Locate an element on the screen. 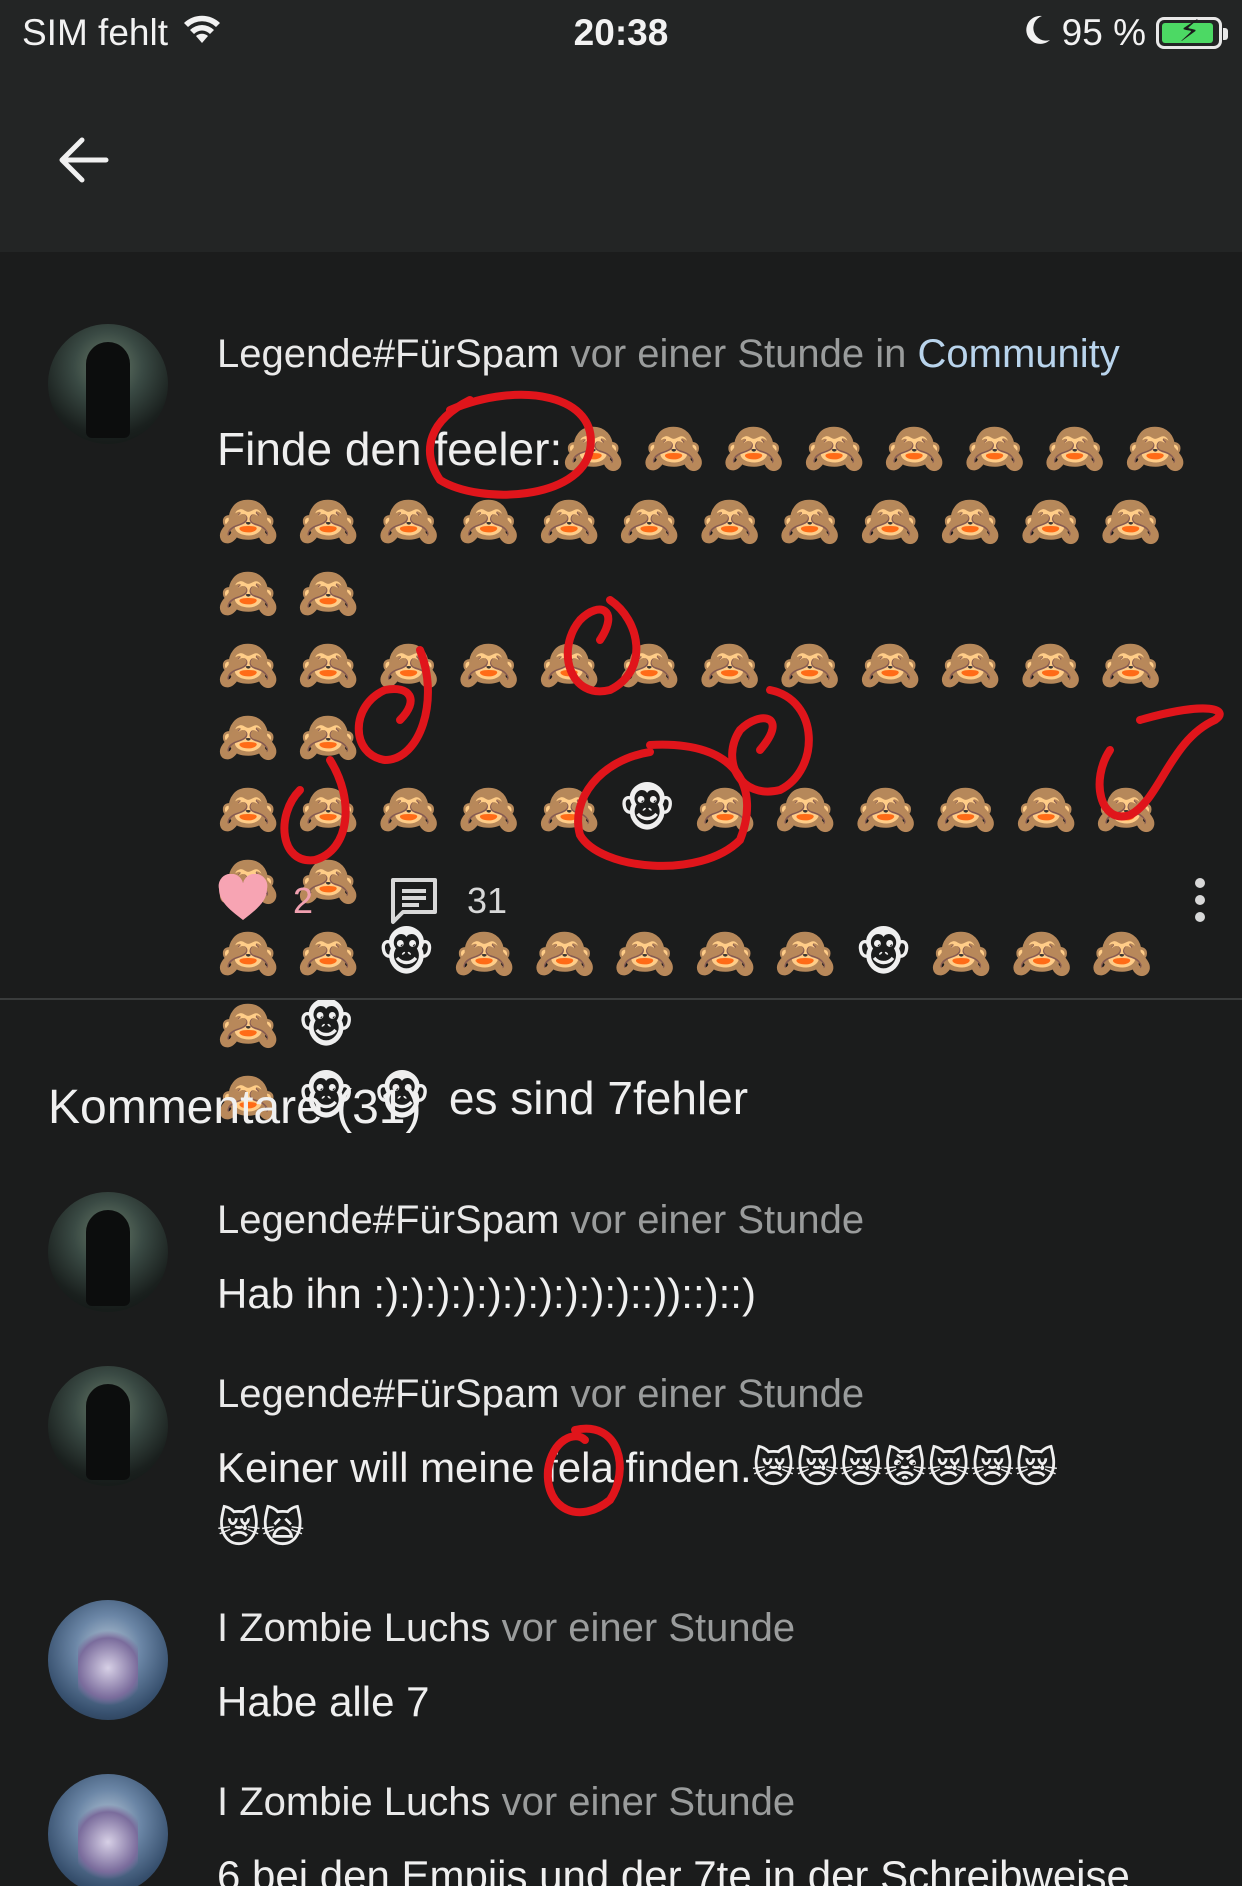  emoji-row-1: 🙈🙈🙈🙈🙈🙈🙈🙈 is located at coordinates (883, 448).